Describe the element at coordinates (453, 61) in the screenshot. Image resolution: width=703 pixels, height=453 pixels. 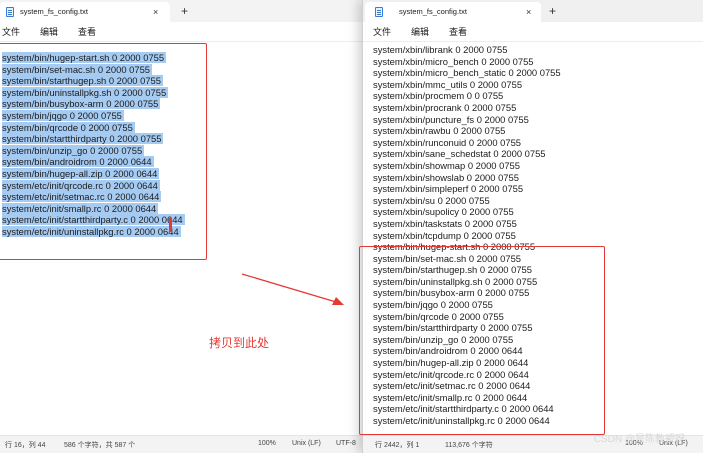
I see `text-line: system/xbin/micro_bench 0 2000 0755` at that location.